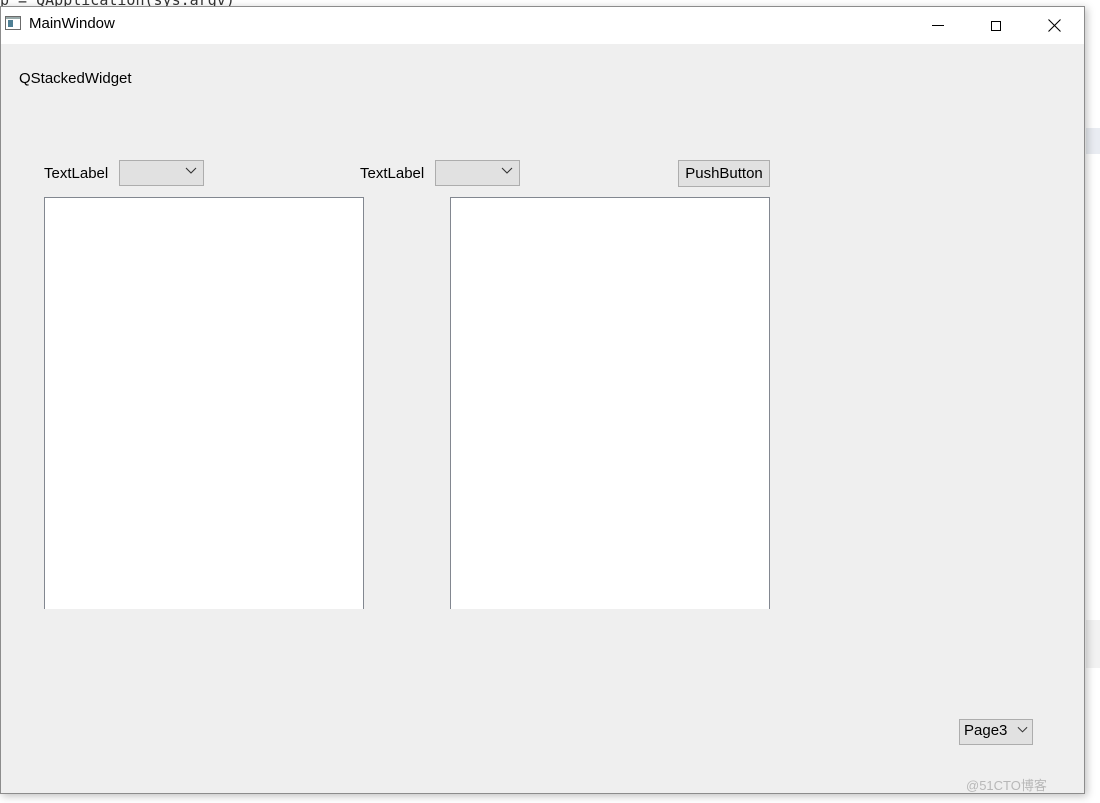 This screenshot has height=803, width=1100. What do you see at coordinates (542, 25) in the screenshot?
I see `title-bar: MainWindow` at bounding box center [542, 25].